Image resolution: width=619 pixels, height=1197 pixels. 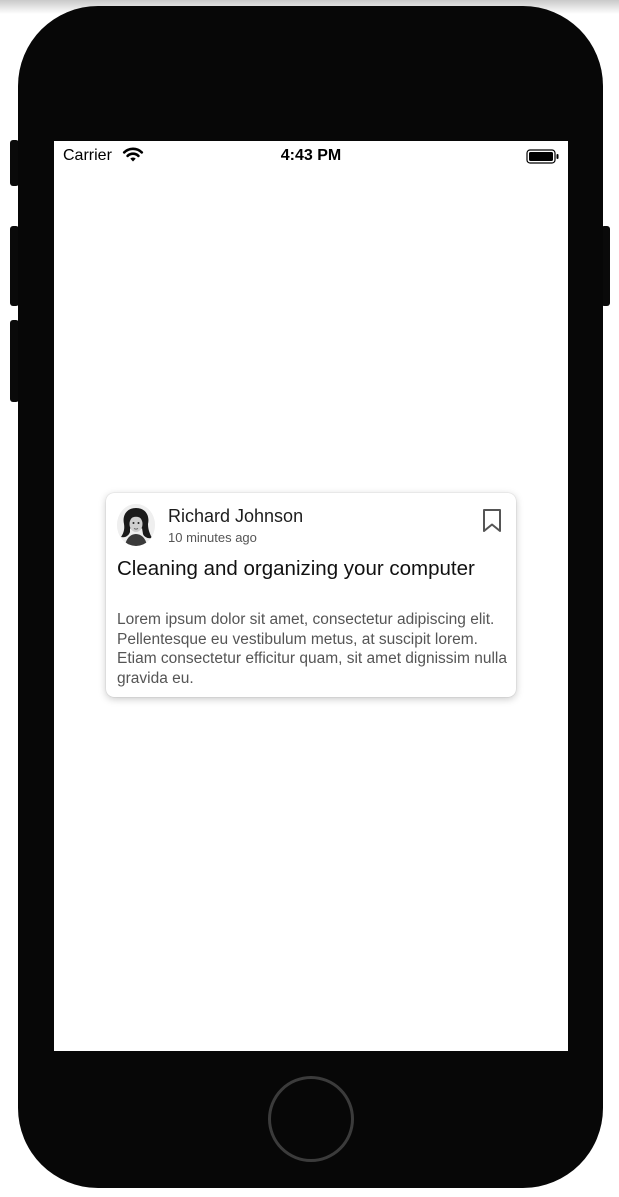 What do you see at coordinates (136, 525) in the screenshot?
I see `author-avatar` at bounding box center [136, 525].